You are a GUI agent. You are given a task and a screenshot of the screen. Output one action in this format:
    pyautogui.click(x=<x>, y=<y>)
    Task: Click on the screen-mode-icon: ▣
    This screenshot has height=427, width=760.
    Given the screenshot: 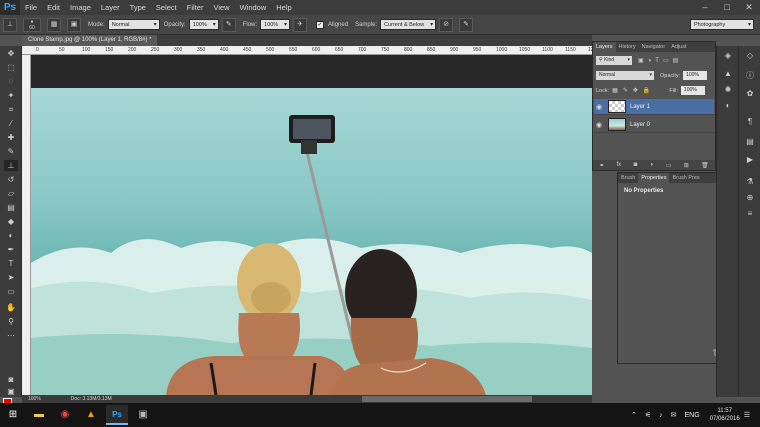 What is the action you would take?
    pyautogui.click(x=11, y=391)
    